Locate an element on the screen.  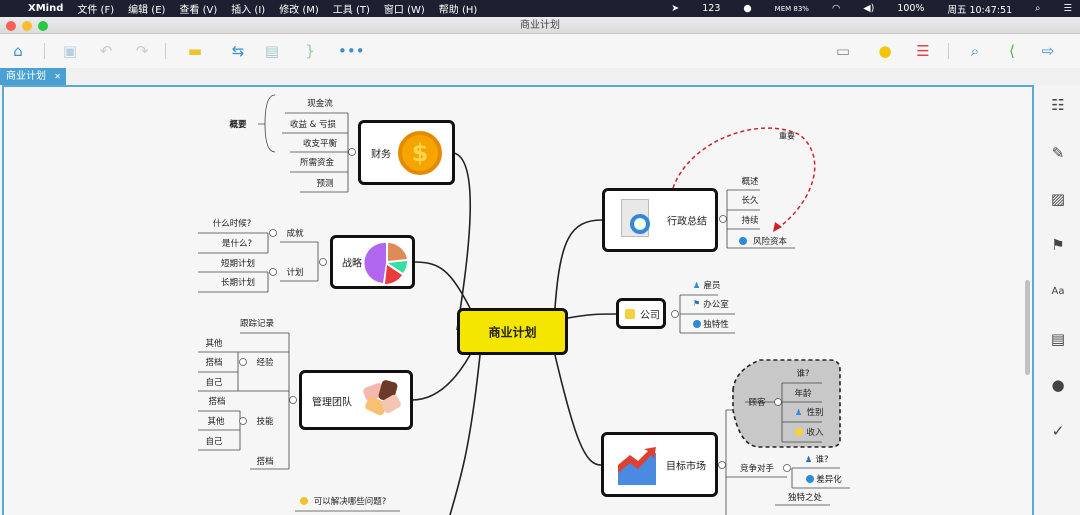
subtopic: 是什么? is located at coordinates (237, 243).